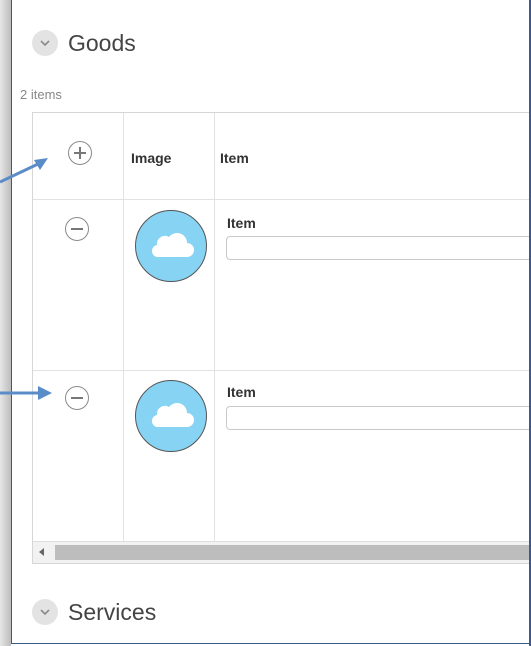 This screenshot has height=646, width=531. Describe the element at coordinates (41, 552) in the screenshot. I see `scroll-left-icon` at that location.